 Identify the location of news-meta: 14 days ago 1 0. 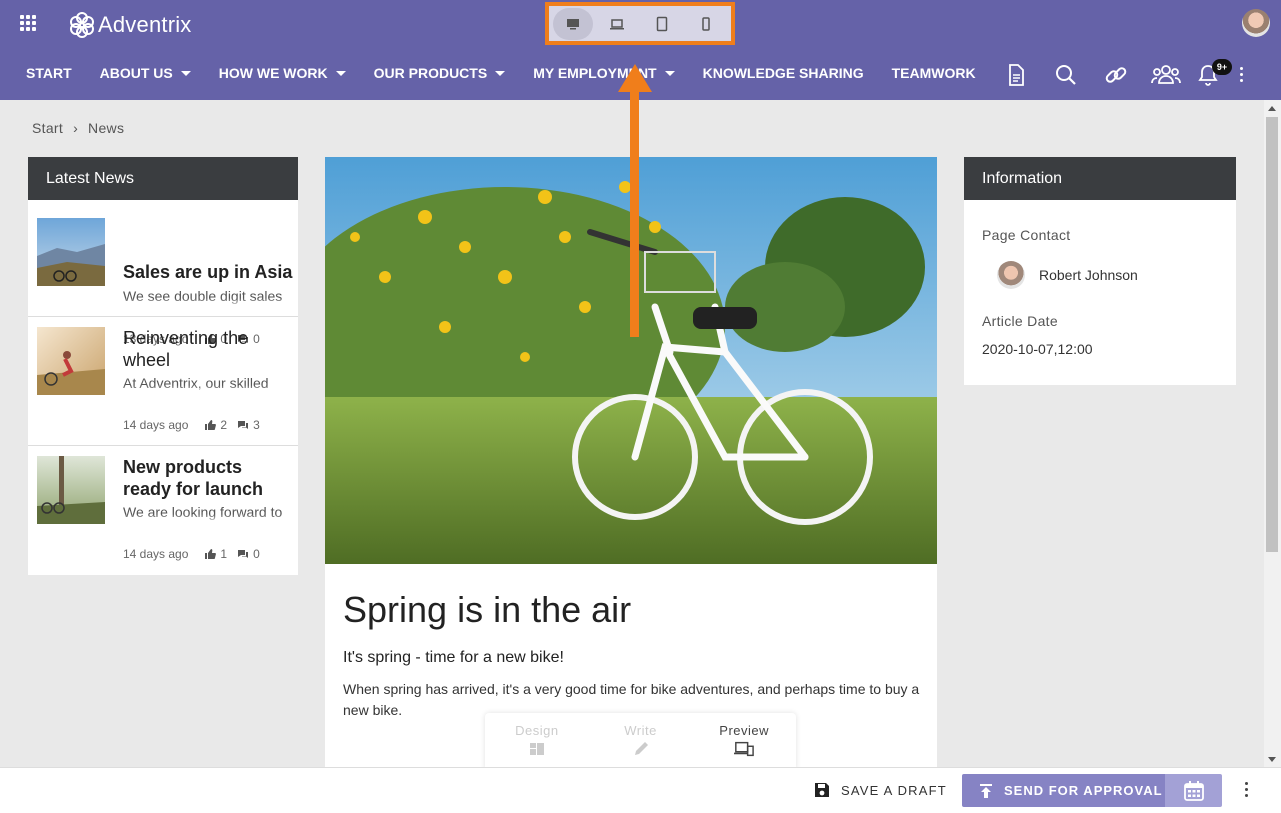
(191, 554).